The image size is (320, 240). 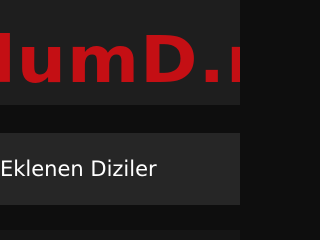 What do you see at coordinates (78, 169) in the screenshot?
I see `section-title: Eklenen Diziler` at bounding box center [78, 169].